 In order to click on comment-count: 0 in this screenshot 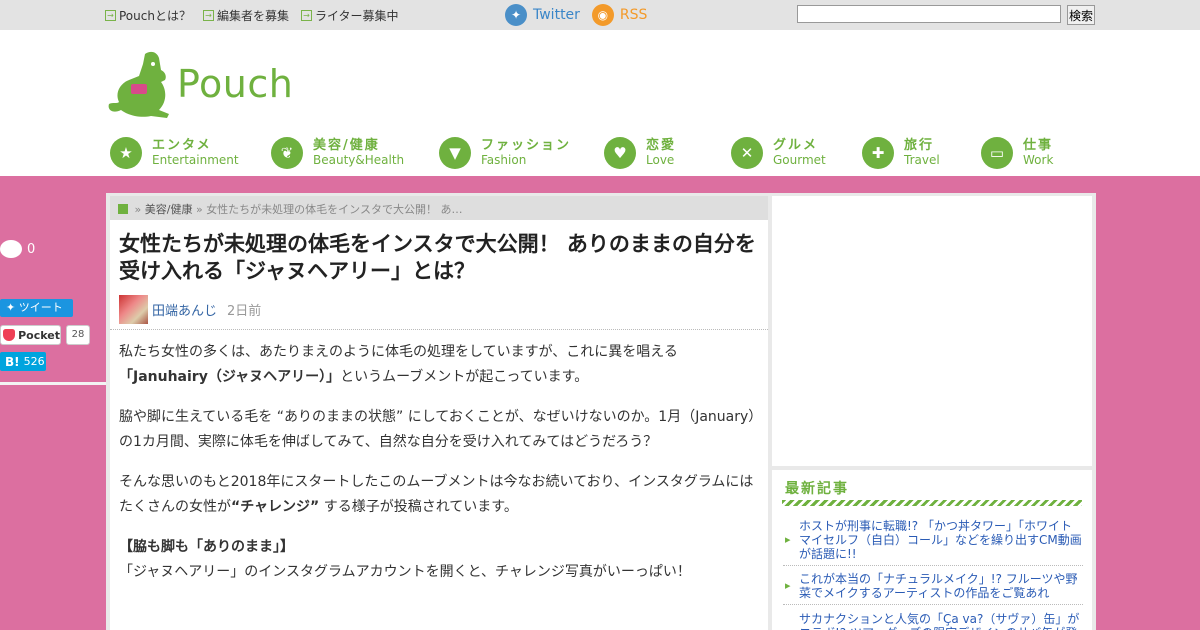, I will do `click(17, 249)`.